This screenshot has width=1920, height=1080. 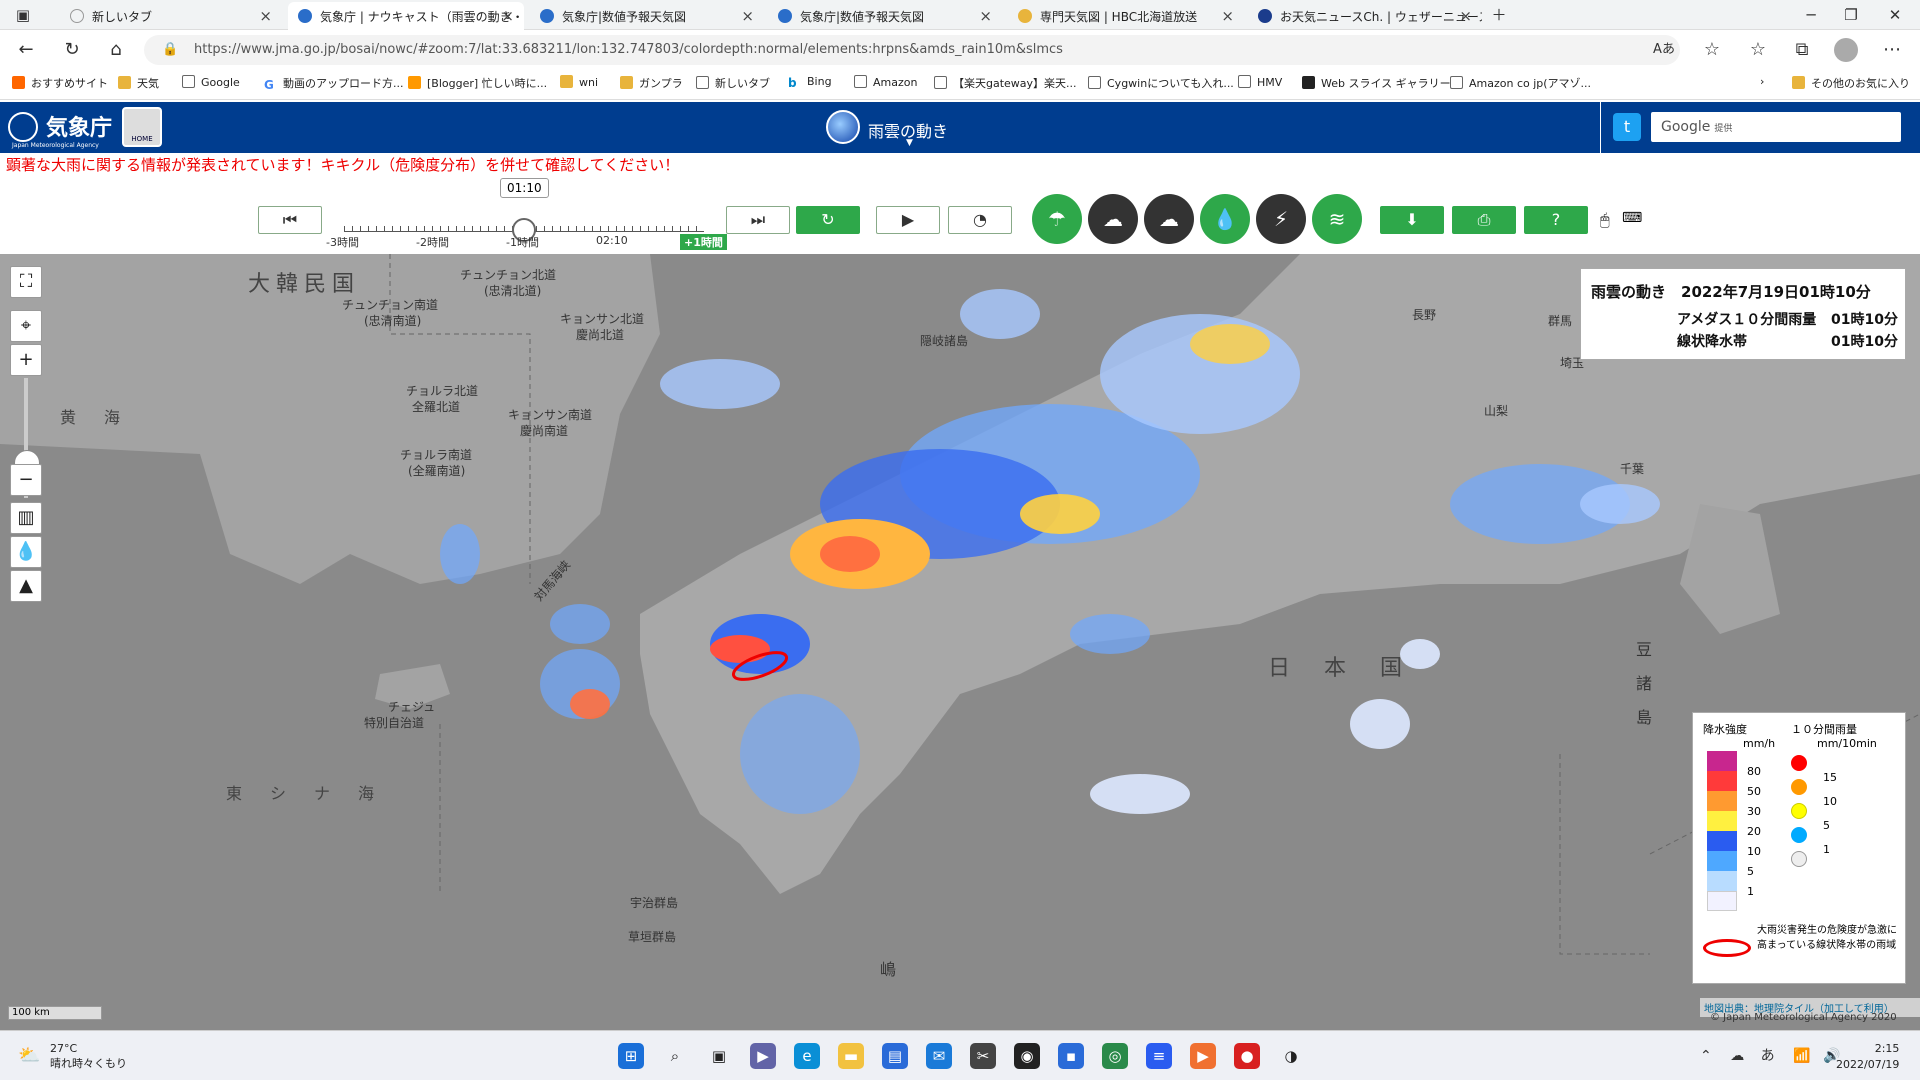 I want to click on tab-jma-nwp-2: 気象庁|数値予報天気図 ×, so click(x=885, y=16).